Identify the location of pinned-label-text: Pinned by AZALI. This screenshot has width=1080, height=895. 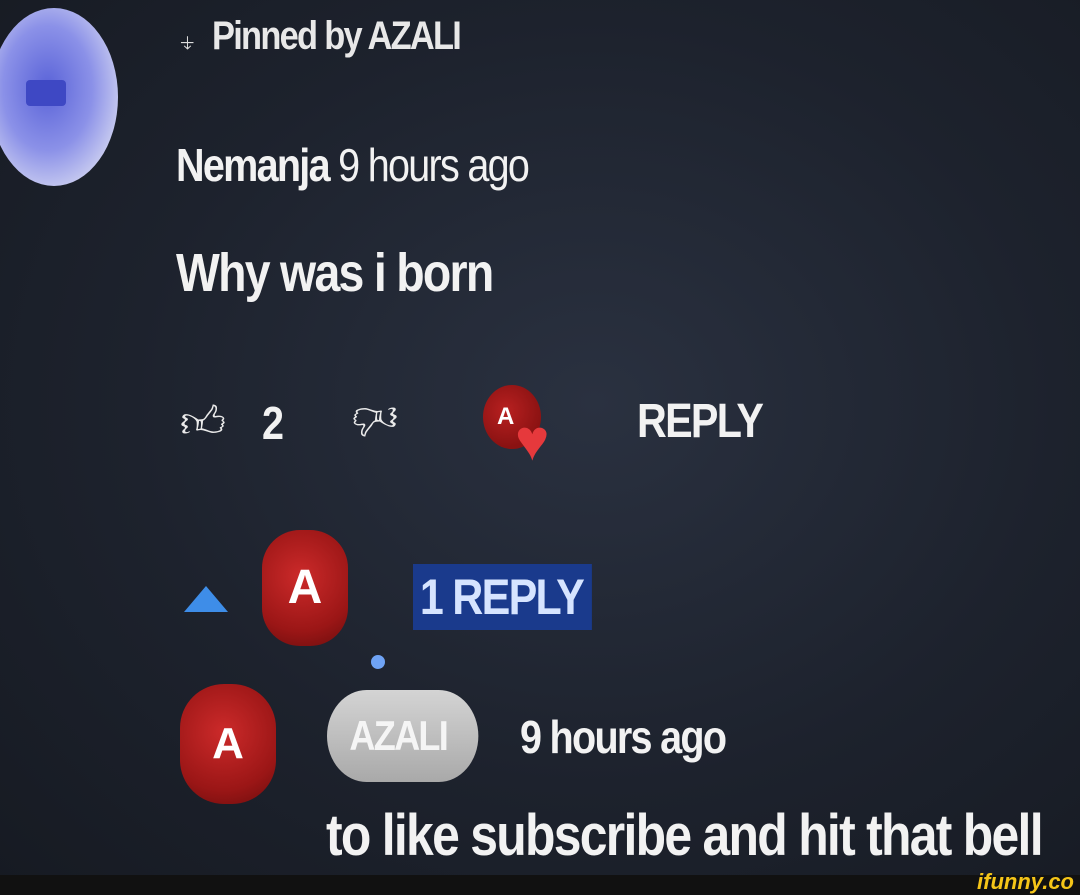
(337, 36).